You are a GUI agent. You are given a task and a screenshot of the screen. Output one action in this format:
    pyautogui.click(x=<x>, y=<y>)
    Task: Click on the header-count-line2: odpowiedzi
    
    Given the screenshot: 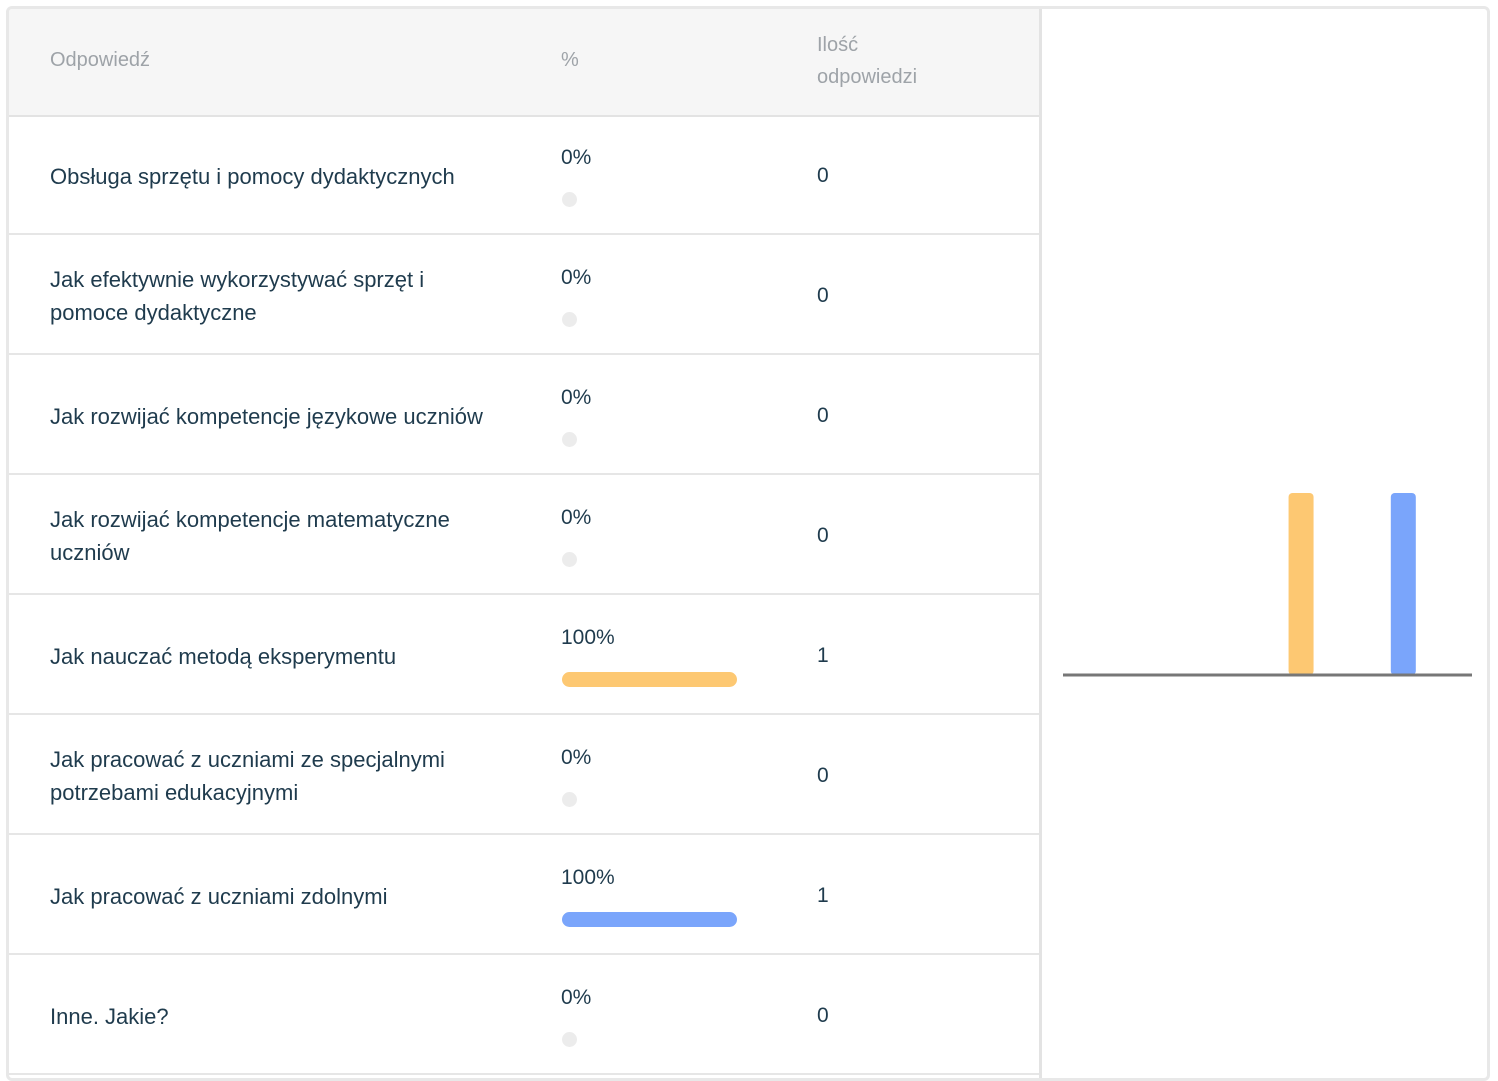 What is the action you would take?
    pyautogui.click(x=867, y=77)
    